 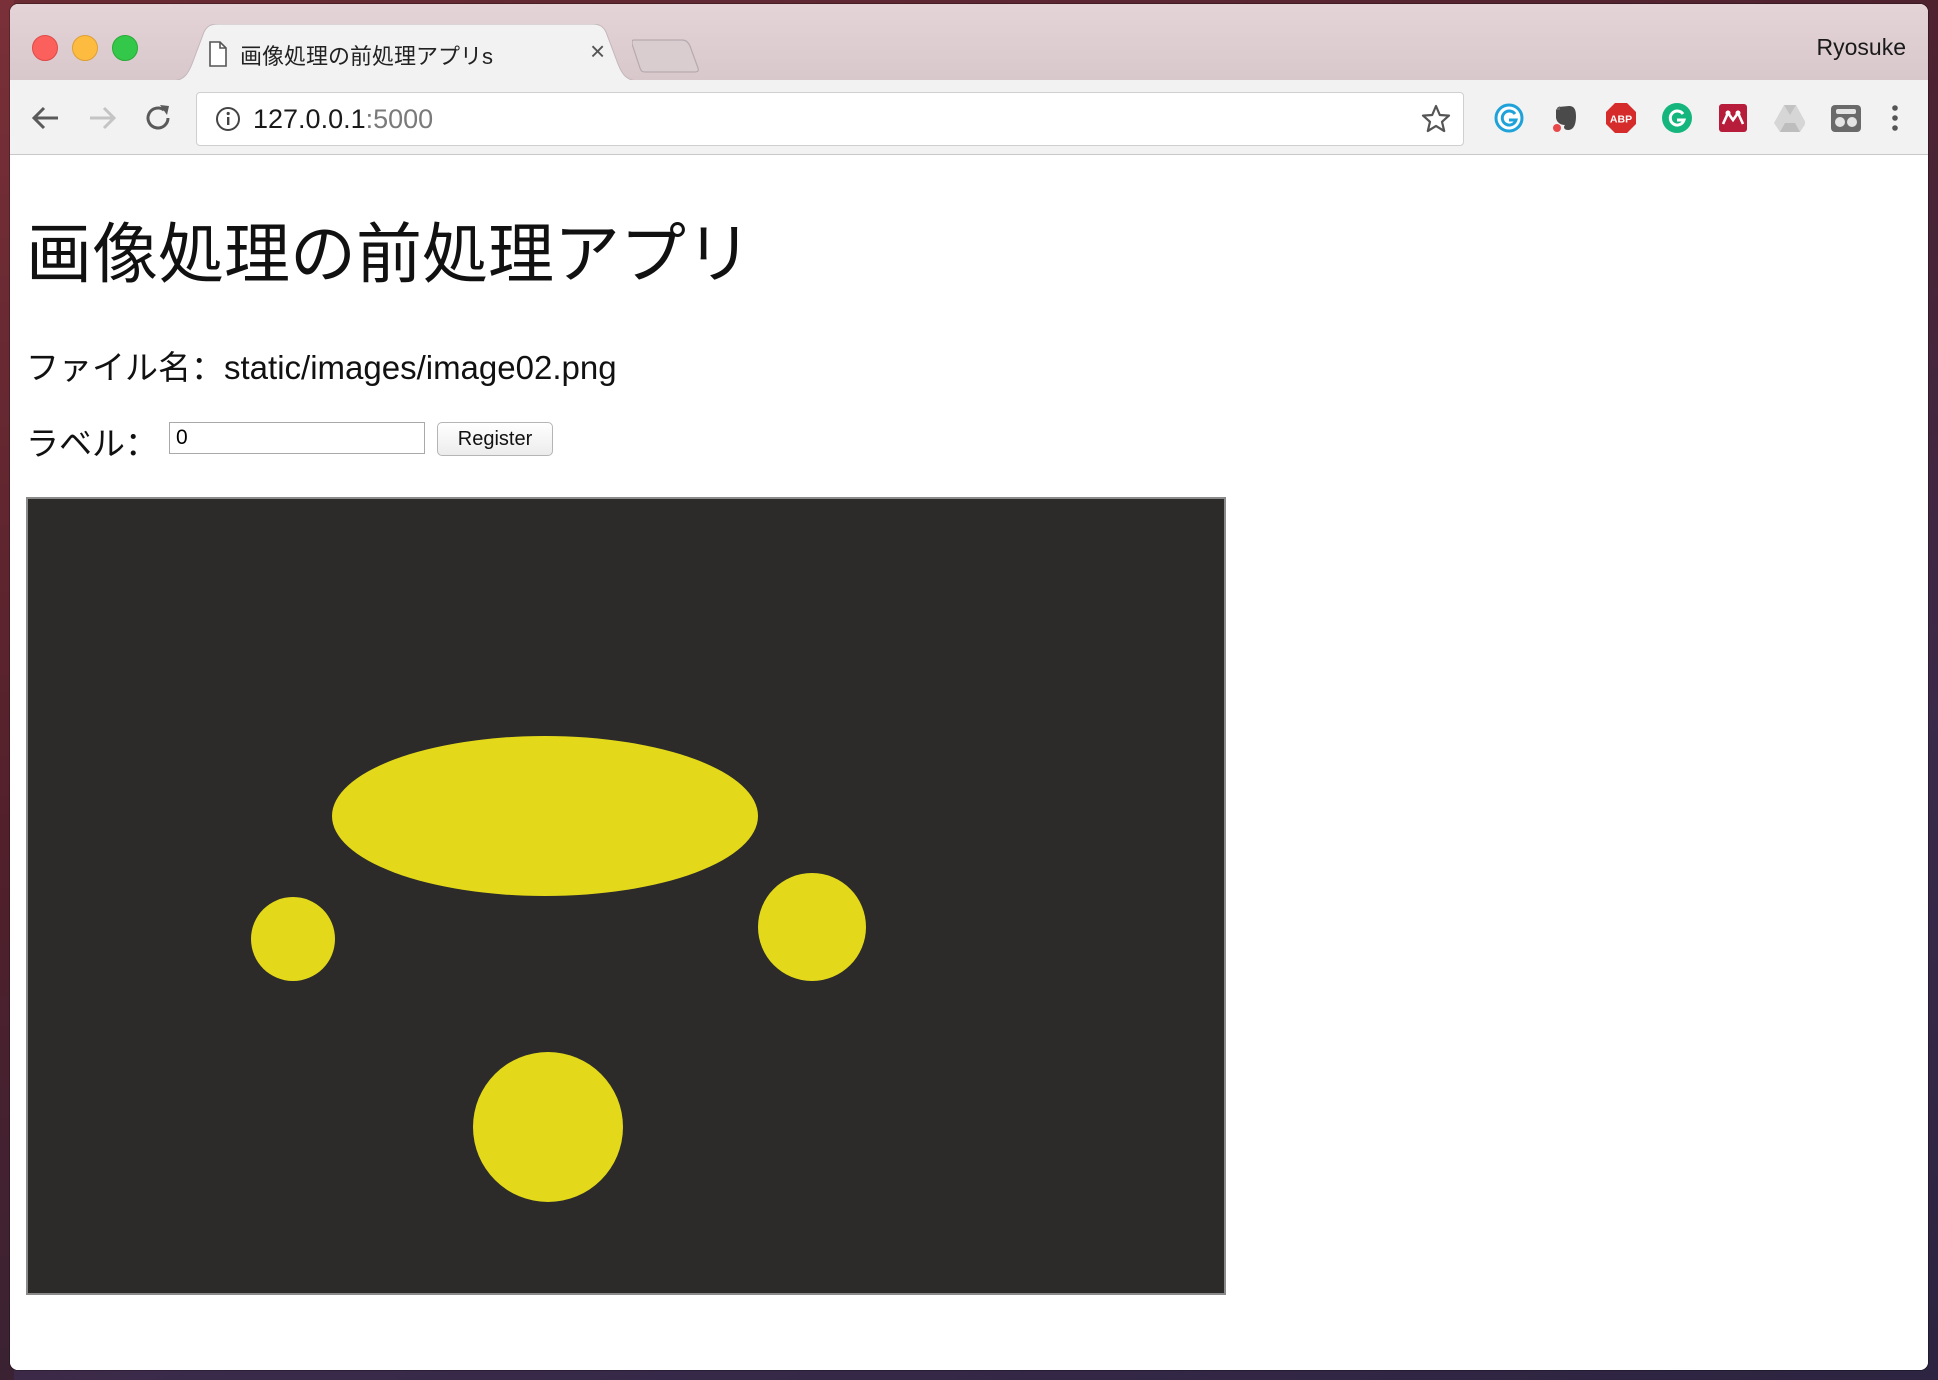 I want to click on back-arrow-icon, so click(x=46, y=118).